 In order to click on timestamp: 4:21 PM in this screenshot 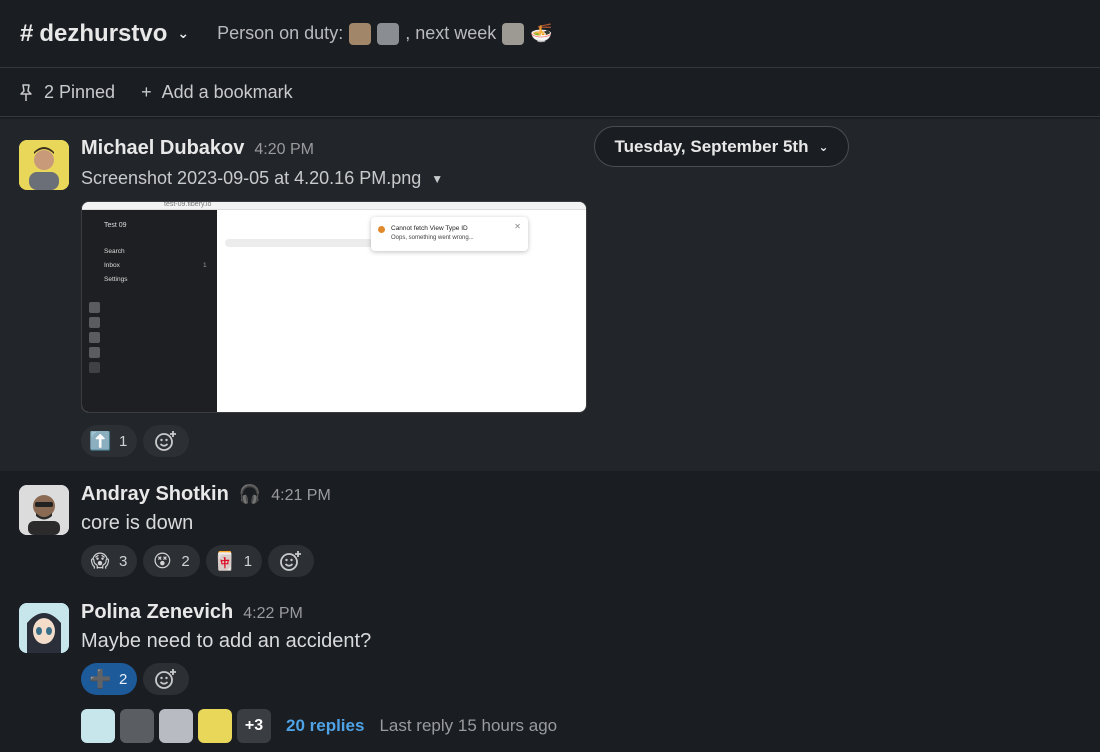, I will do `click(301, 496)`.